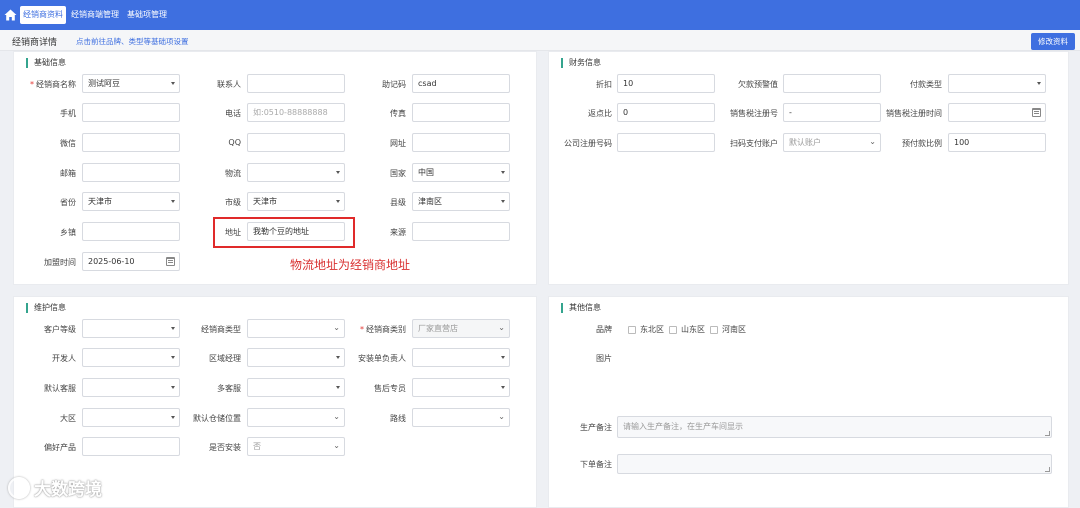 This screenshot has width=1080, height=508. I want to click on dealer-name-label: * 经销商名称, so click(53, 84).